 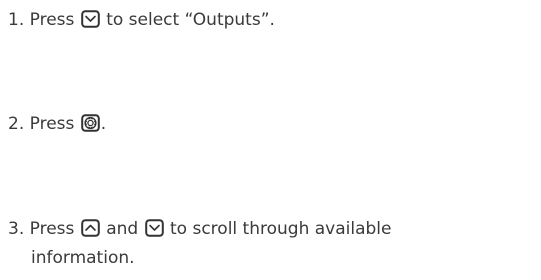 I want to click on step-3: 3. Press and to scroll through available, so click(x=199, y=229).